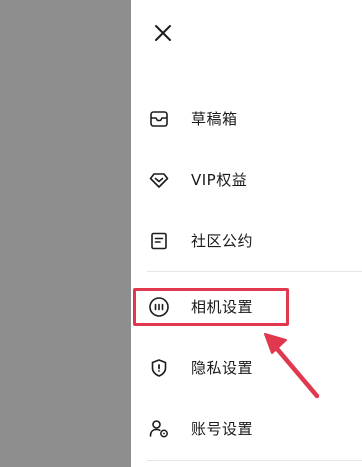  I want to click on inbox-tray-icon, so click(159, 119).